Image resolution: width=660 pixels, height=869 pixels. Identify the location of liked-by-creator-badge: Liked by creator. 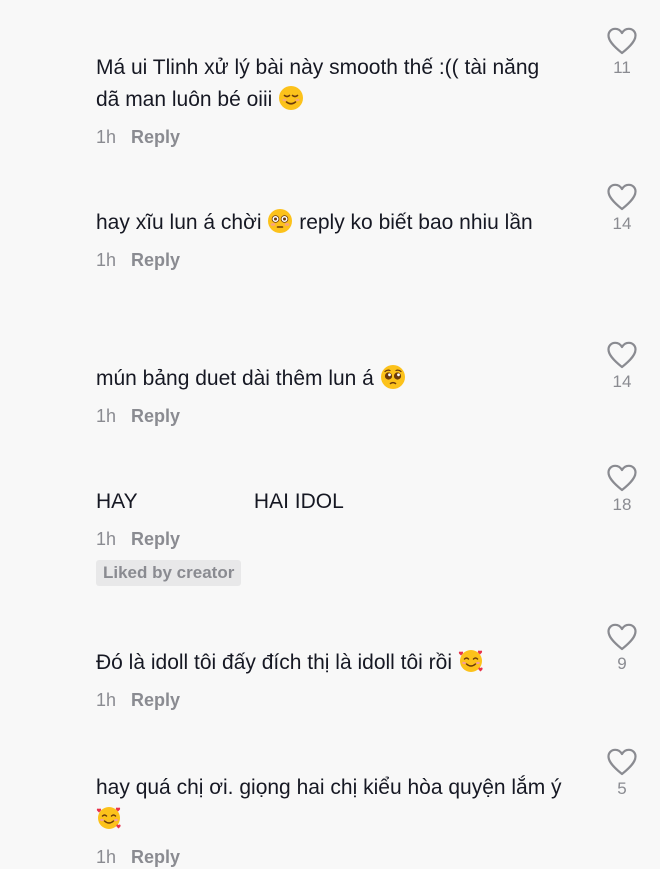
(169, 573).